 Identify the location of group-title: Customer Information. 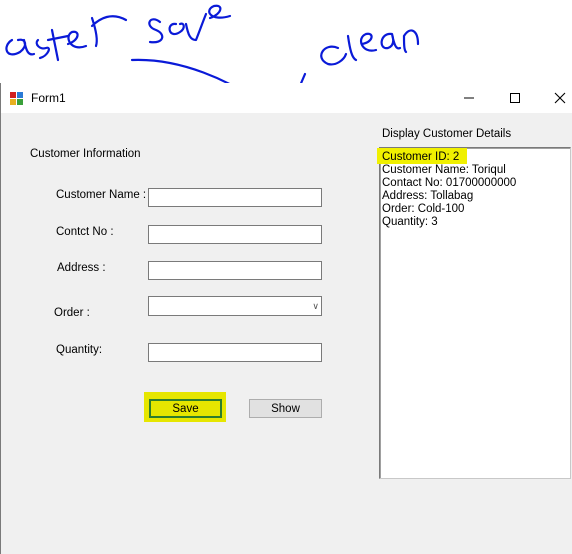
(85, 154).